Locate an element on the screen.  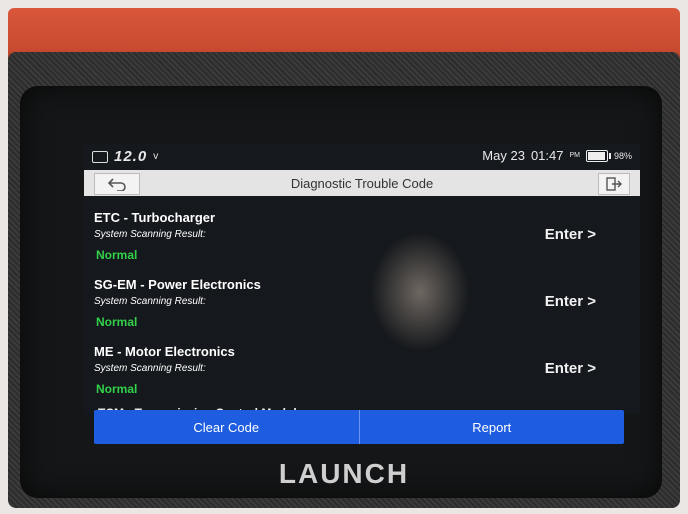
brand-logo: LAUNCH is located at coordinates (344, 473).